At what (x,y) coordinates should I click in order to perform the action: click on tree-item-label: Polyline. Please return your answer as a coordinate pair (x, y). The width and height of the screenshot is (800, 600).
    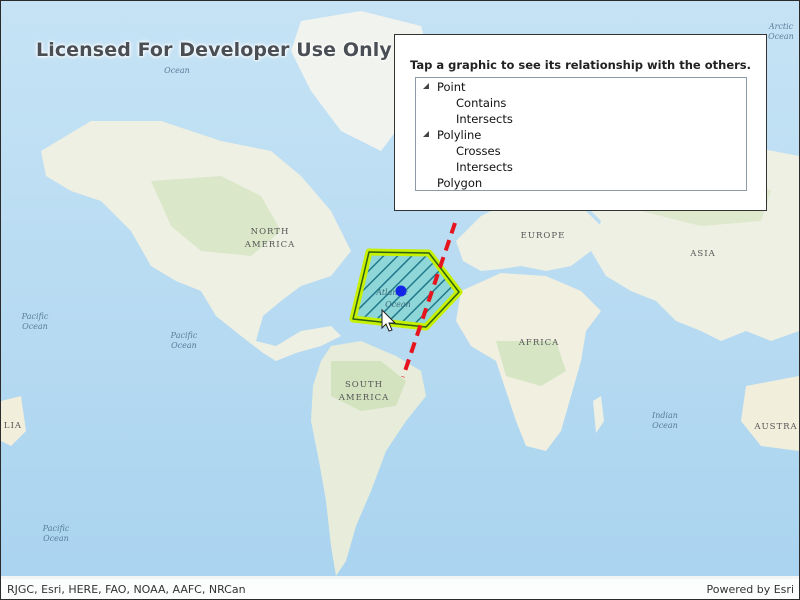
    Looking at the image, I should click on (459, 135).